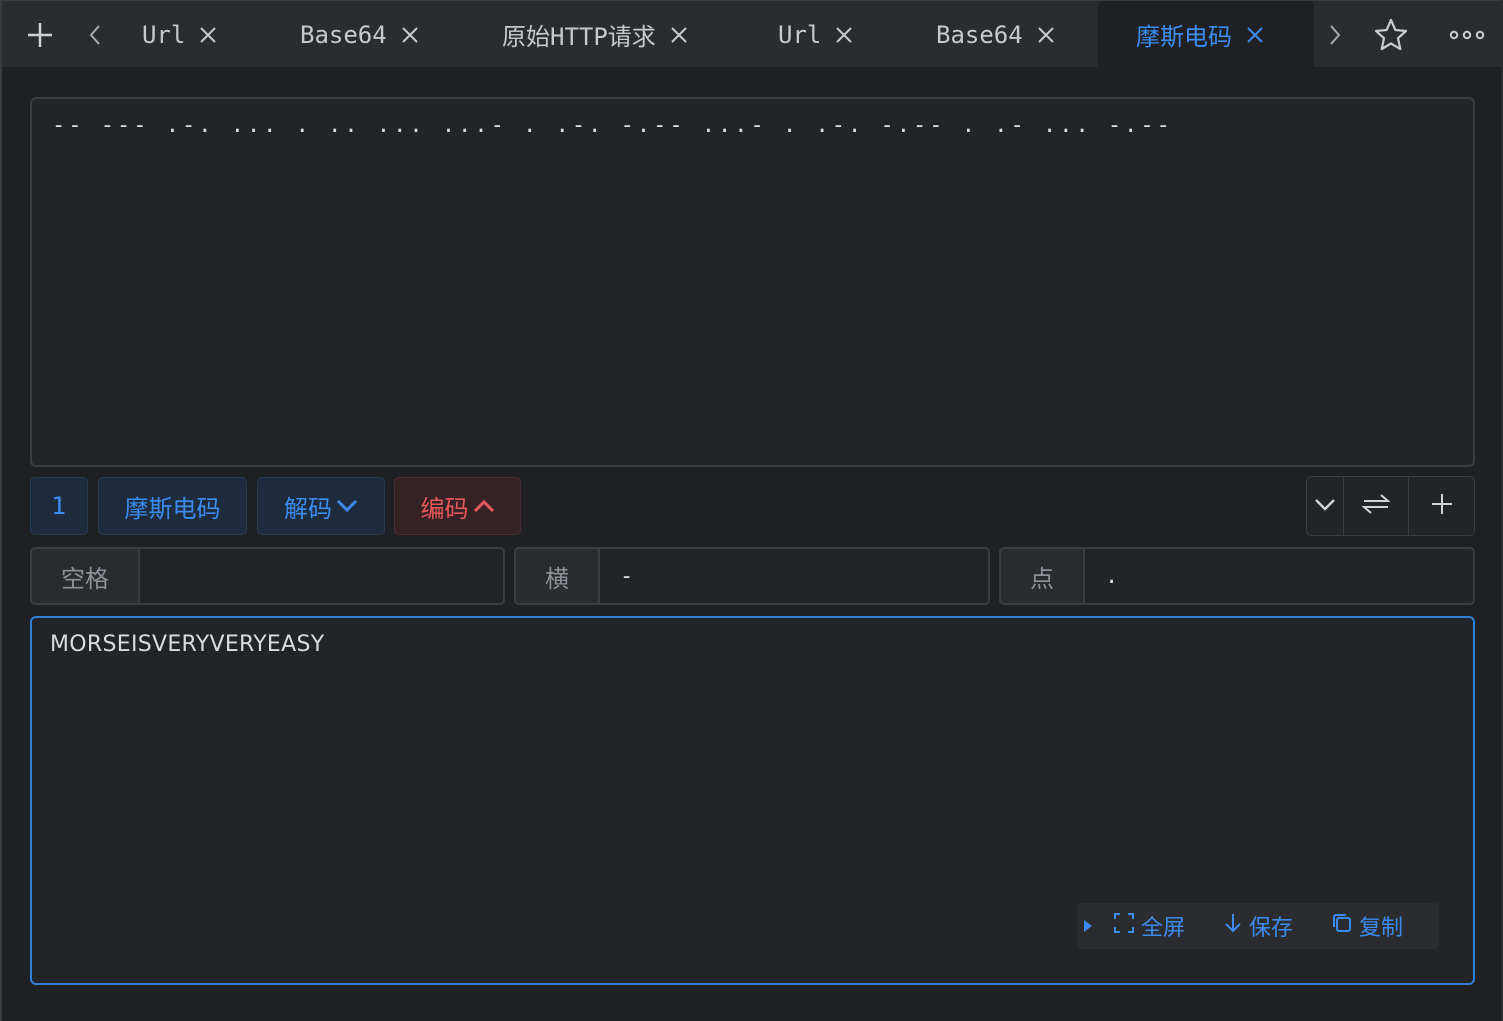  I want to click on copy-button: 复制, so click(1367, 926).